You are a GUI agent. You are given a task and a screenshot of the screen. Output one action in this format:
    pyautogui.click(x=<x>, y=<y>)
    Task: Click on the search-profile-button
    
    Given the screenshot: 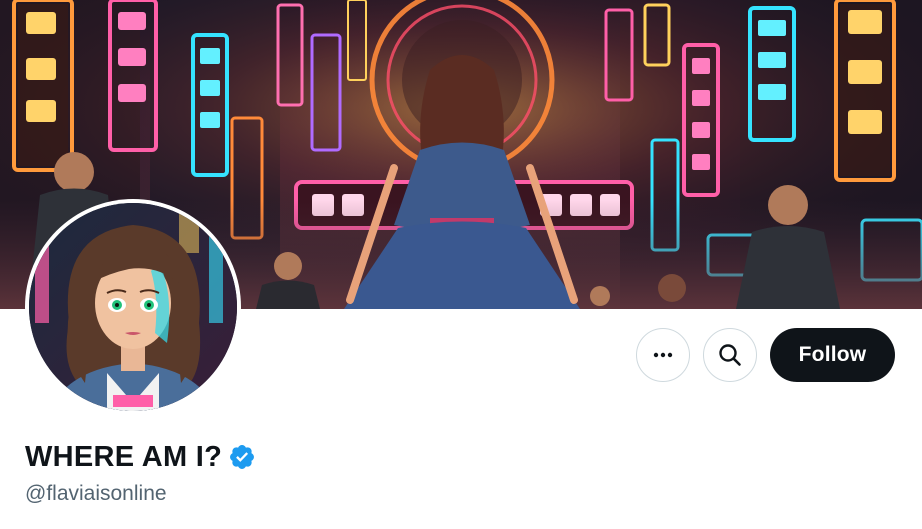 What is the action you would take?
    pyautogui.click(x=730, y=355)
    